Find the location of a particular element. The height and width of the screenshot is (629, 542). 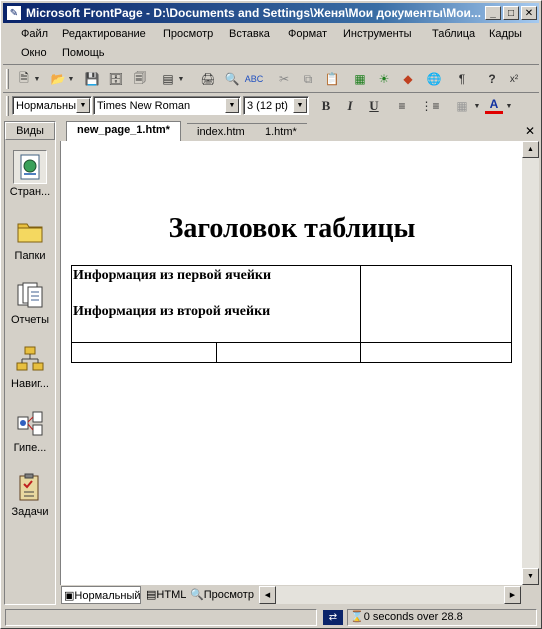

borders-dropdown-icon: ▼ is located at coordinates (477, 106).